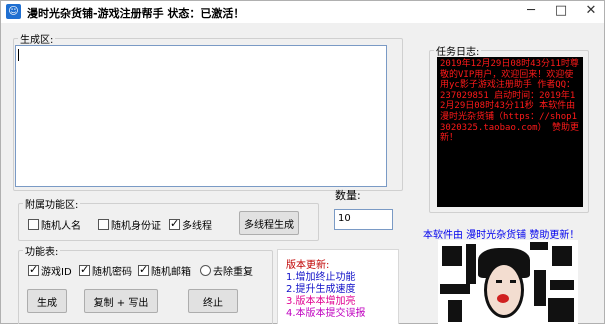  I want to click on random-name-checkbox: 随机人名, so click(54, 224).